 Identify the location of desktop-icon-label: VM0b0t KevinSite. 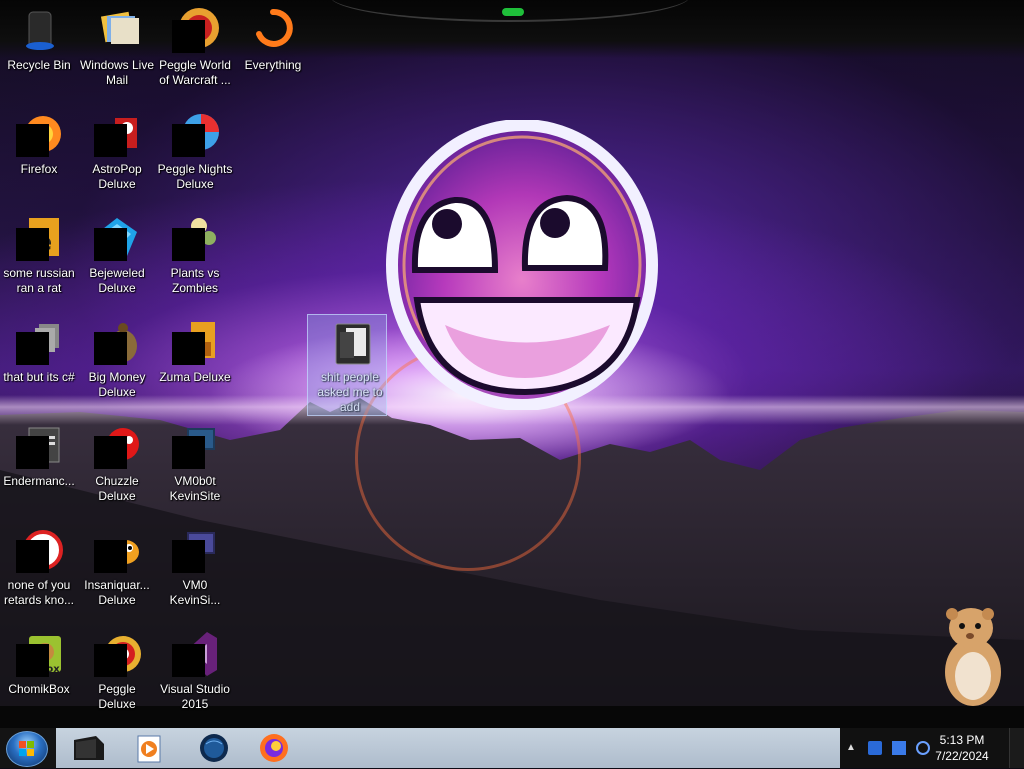
(195, 488).